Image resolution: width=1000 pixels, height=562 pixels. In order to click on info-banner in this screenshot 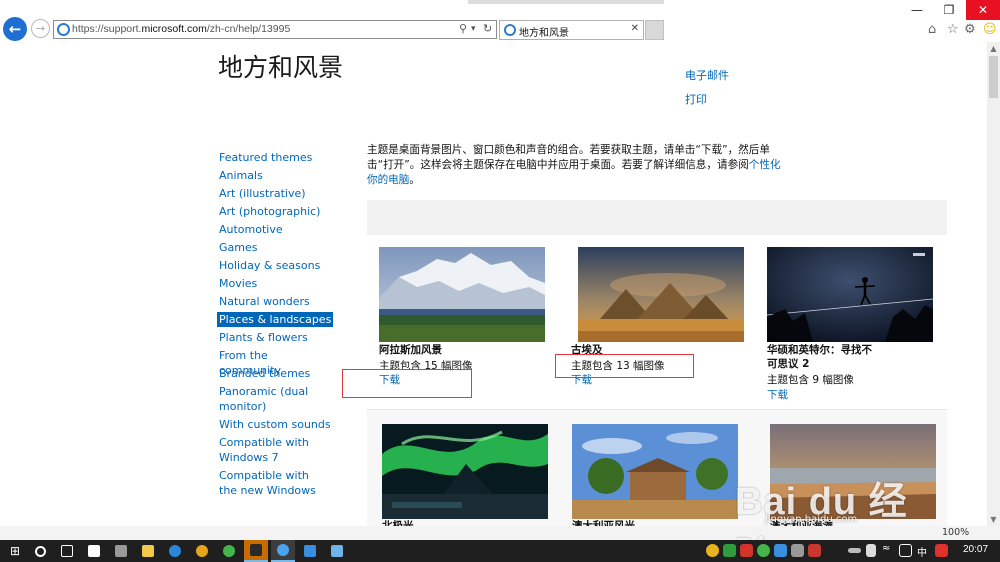, I will do `click(657, 217)`.